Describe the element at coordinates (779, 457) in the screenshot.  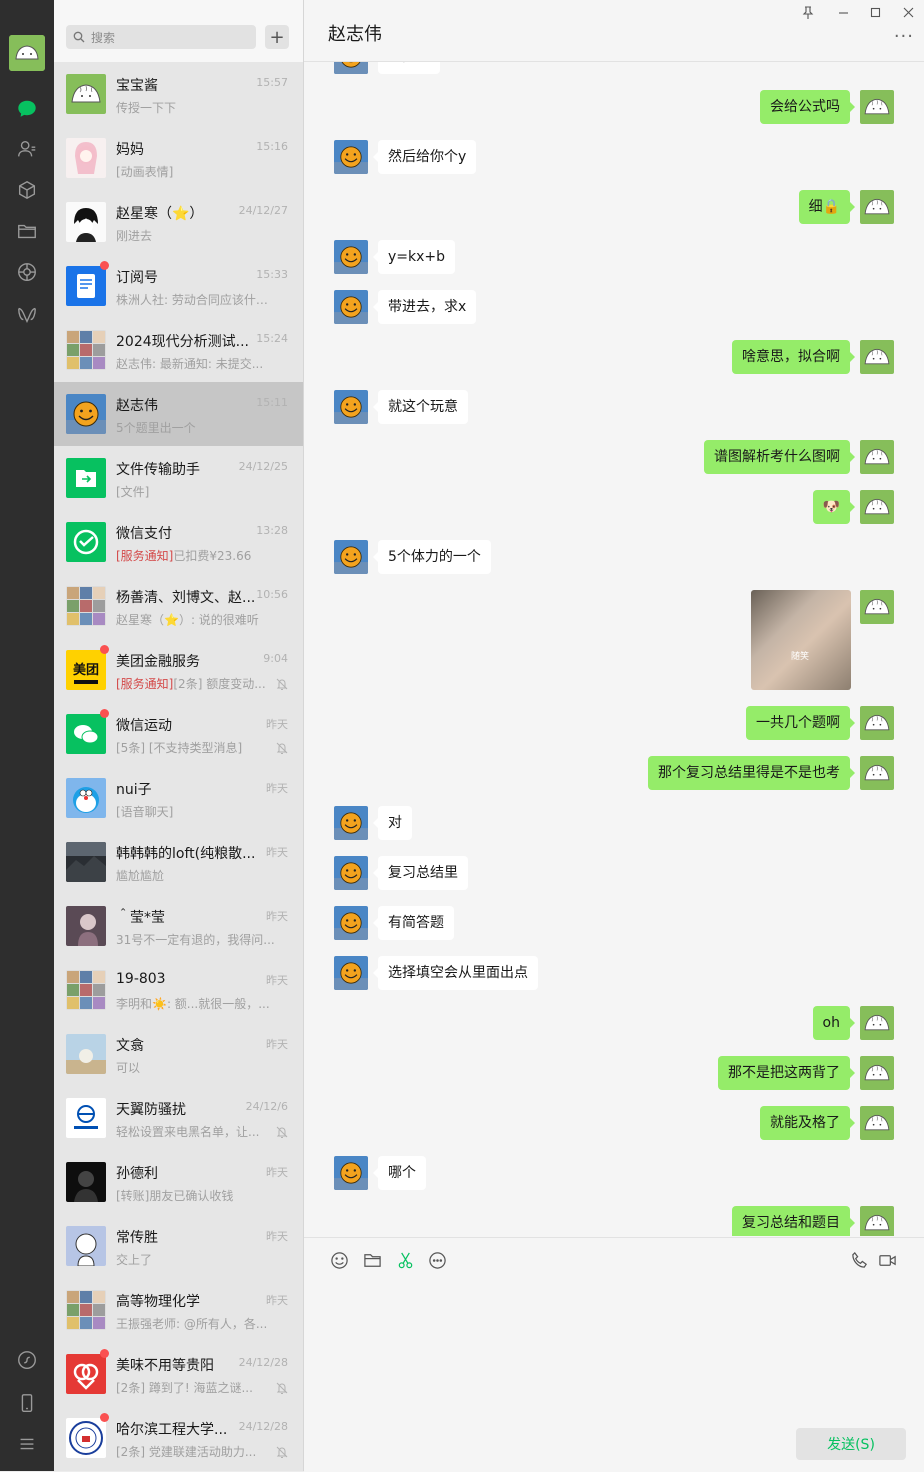
I see `message-bubble: 谱图解析考什么图啊` at that location.